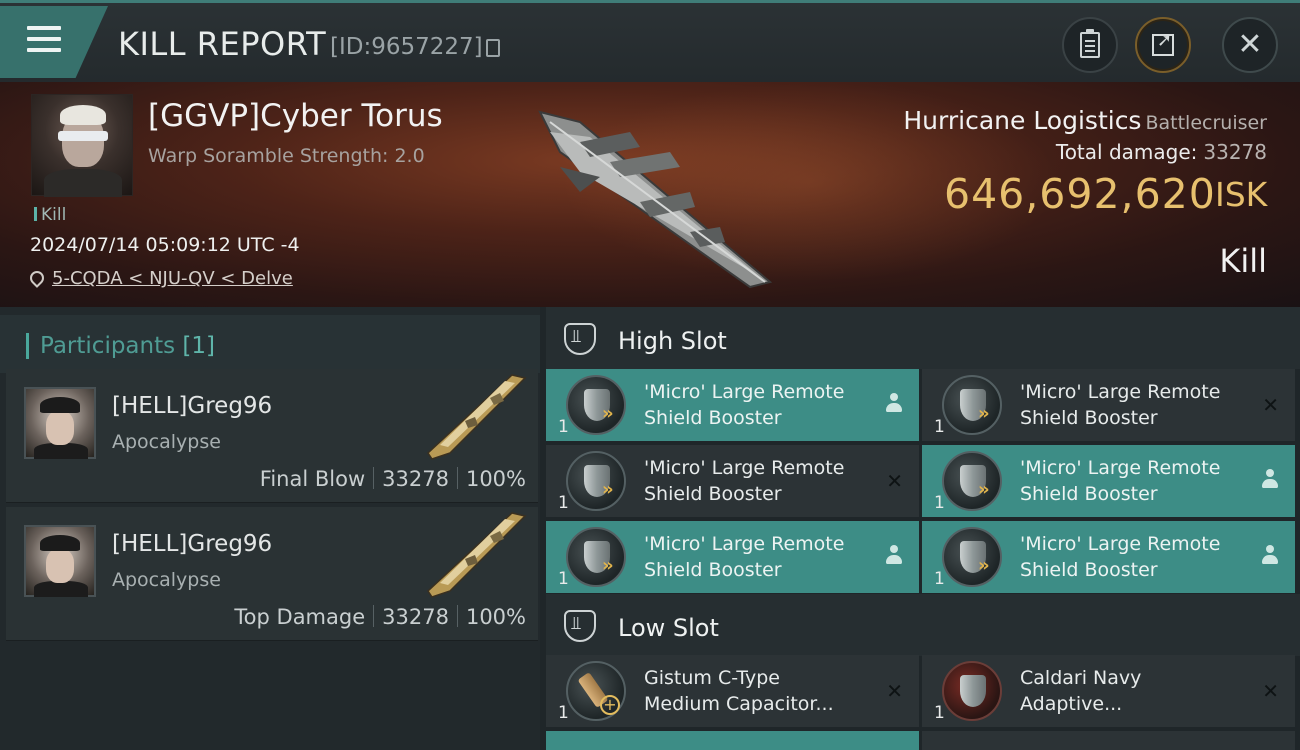  I want to click on ship-type: Hurricane Logistics, so click(1022, 120).